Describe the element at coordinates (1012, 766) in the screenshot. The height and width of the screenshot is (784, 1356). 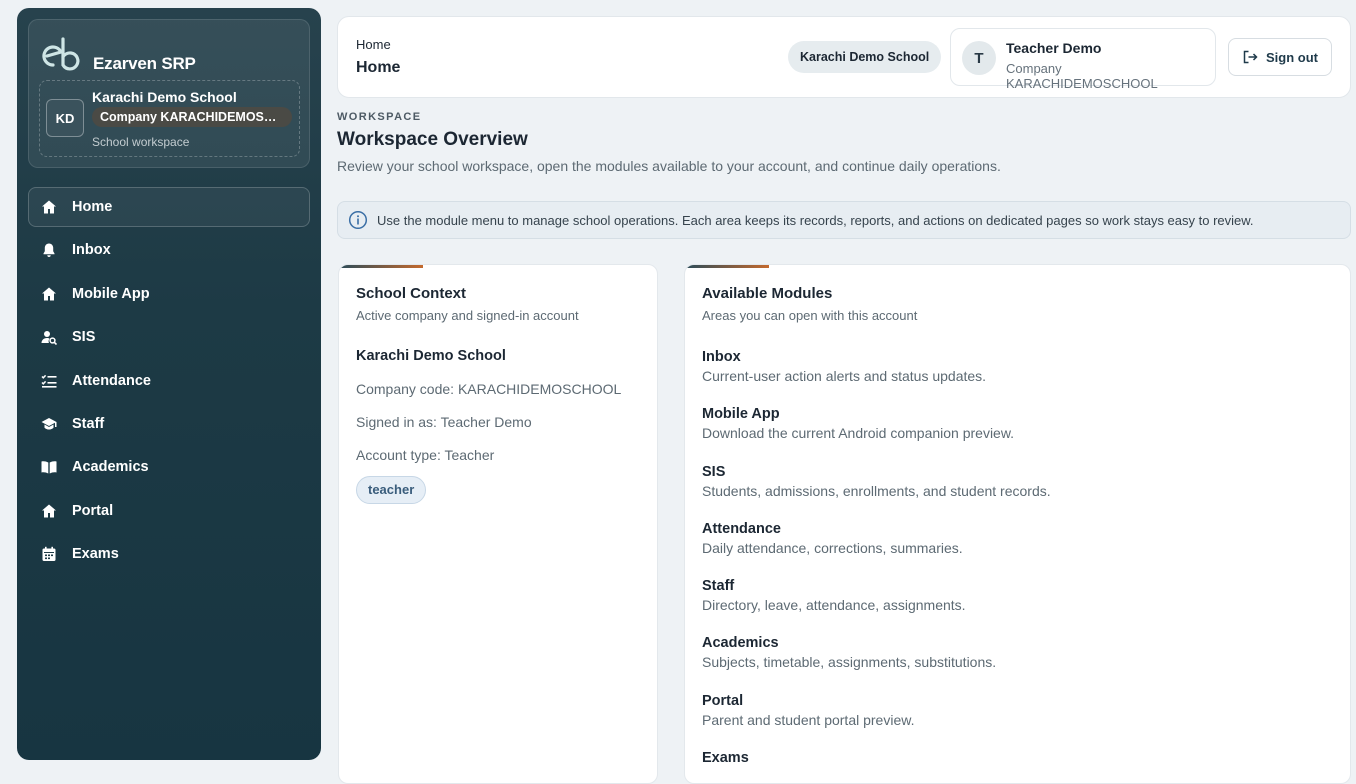
I see `module-item-exams: Exams` at that location.